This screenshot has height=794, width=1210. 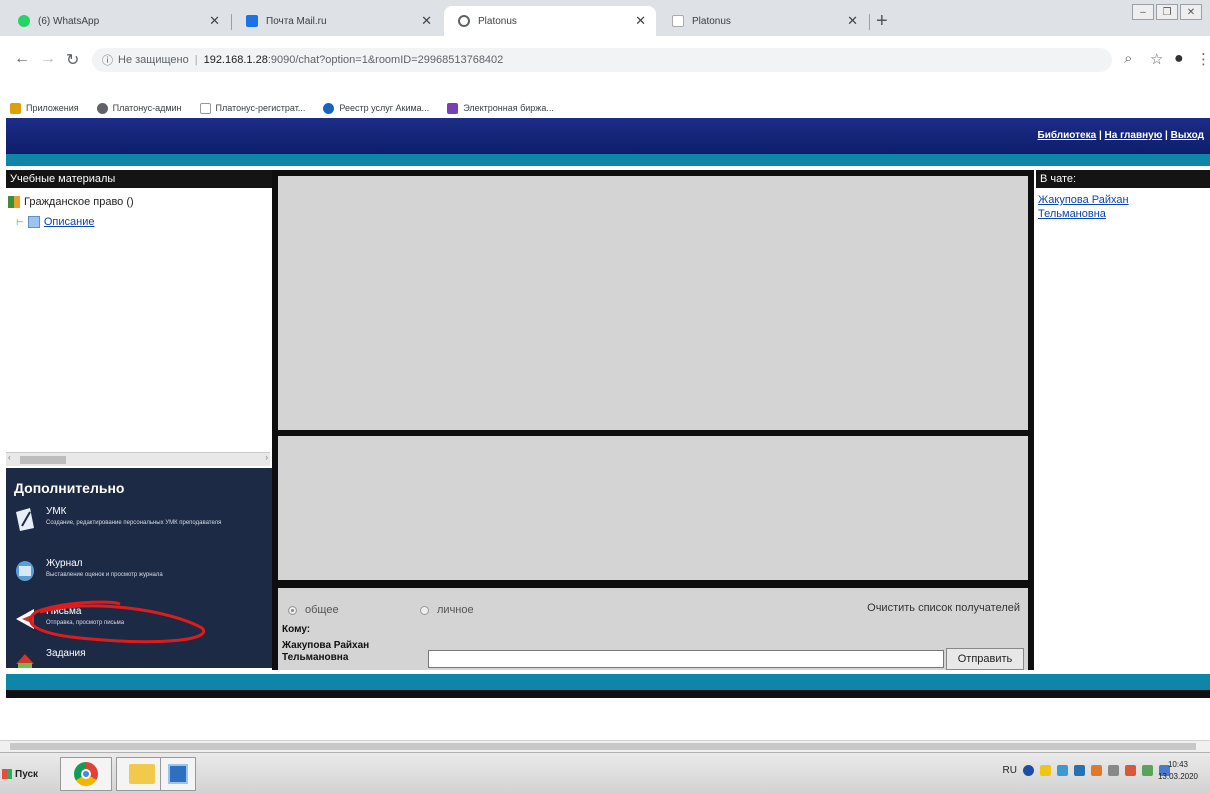 What do you see at coordinates (25, 661) in the screenshot?
I see `tasks-icon` at bounding box center [25, 661].